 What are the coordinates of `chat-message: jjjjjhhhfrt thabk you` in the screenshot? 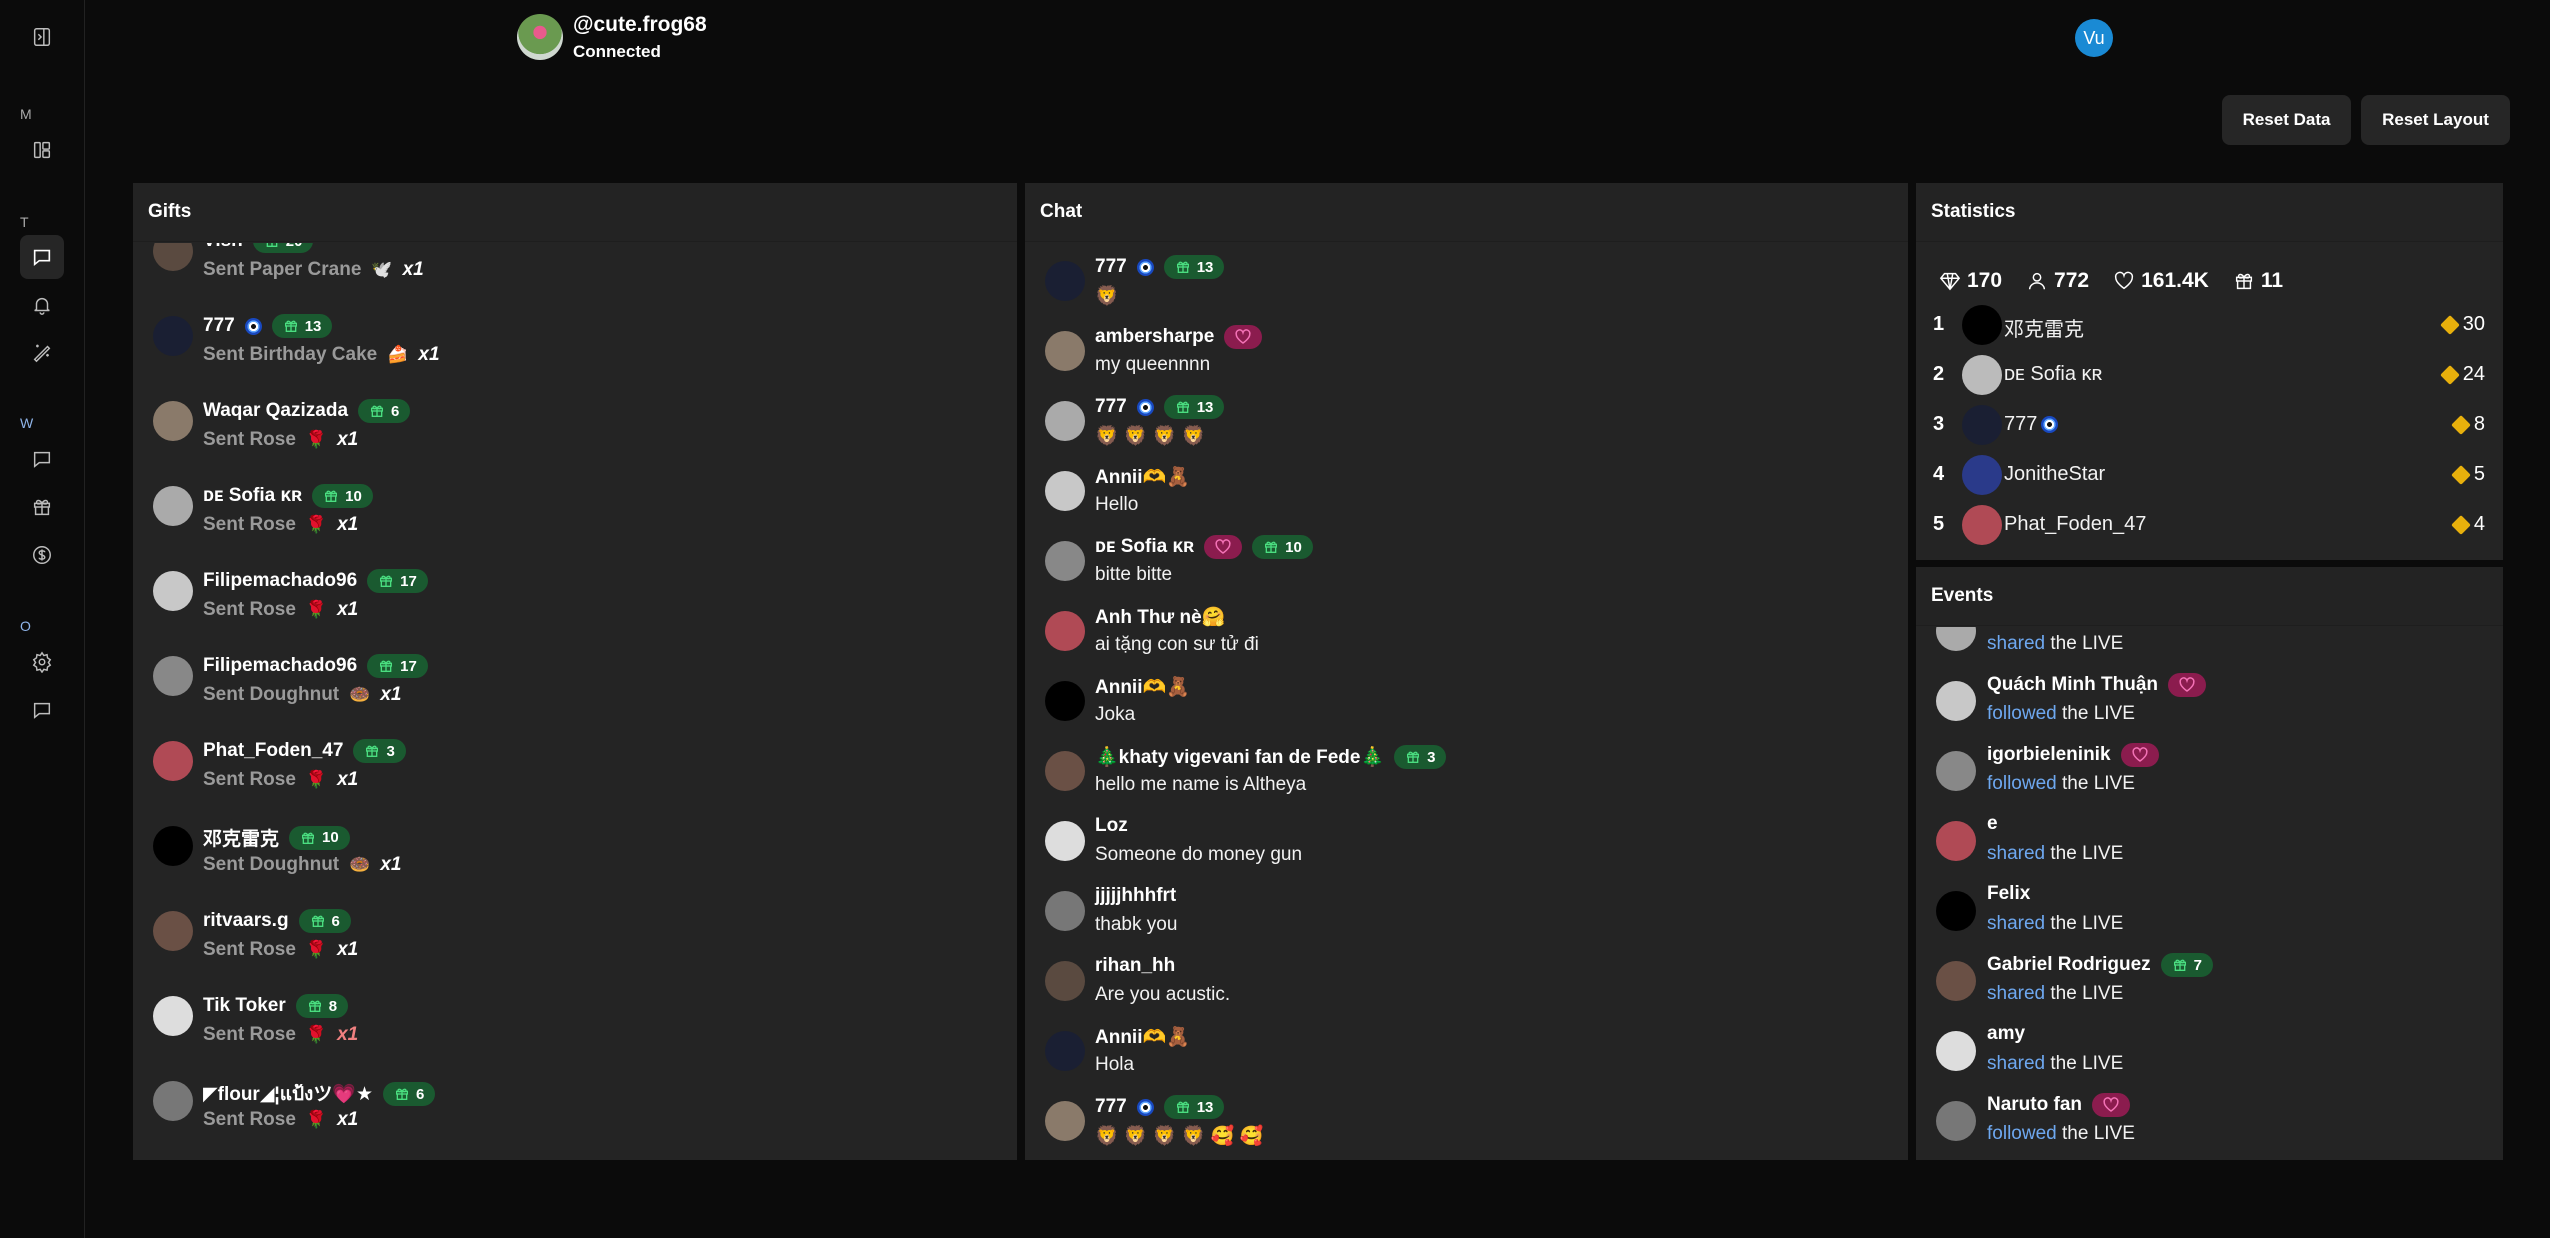 It's located at (1466, 916).